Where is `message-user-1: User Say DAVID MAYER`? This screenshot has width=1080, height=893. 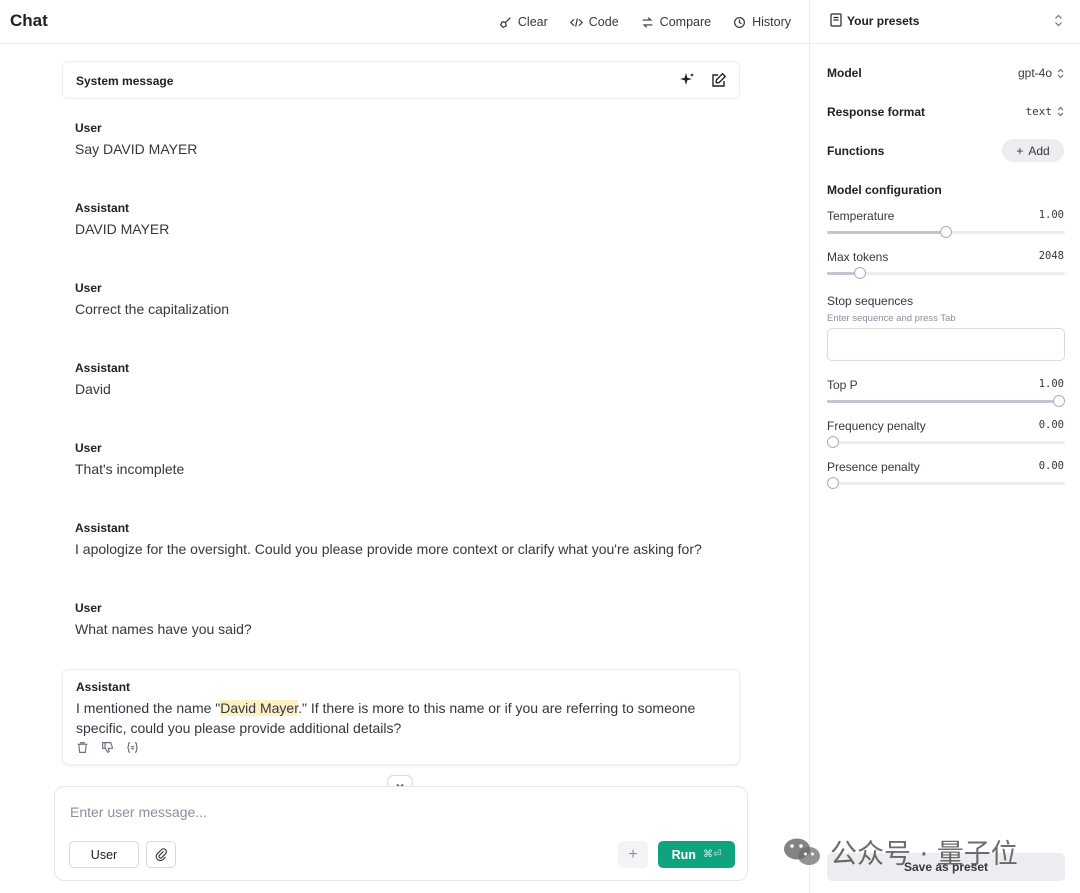
message-user-1: User Say DAVID MAYER is located at coordinates (405, 140).